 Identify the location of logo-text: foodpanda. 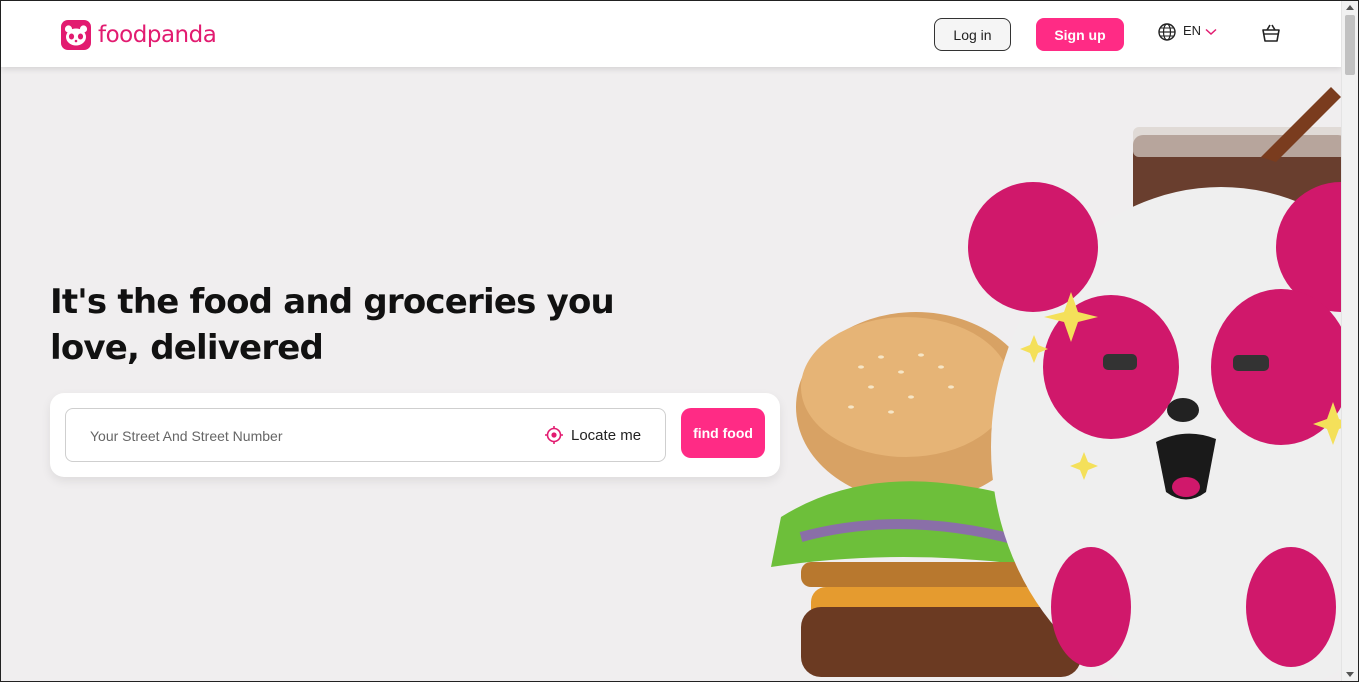
(157, 35).